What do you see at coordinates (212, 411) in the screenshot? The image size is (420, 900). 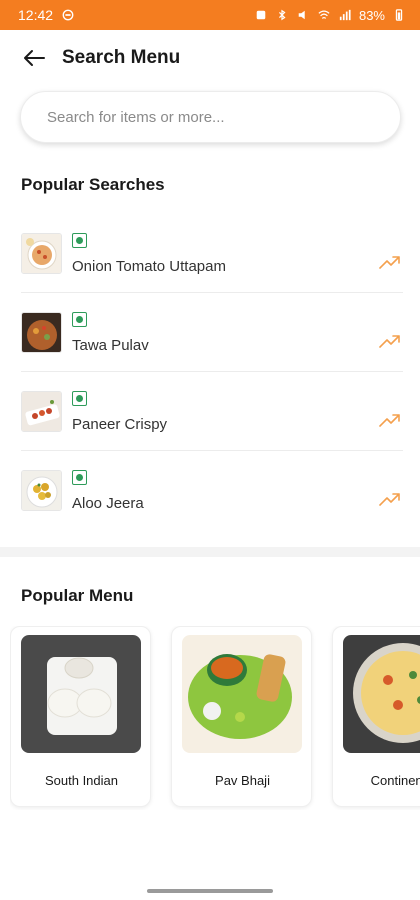 I see `list-item: Paneer Crispy` at bounding box center [212, 411].